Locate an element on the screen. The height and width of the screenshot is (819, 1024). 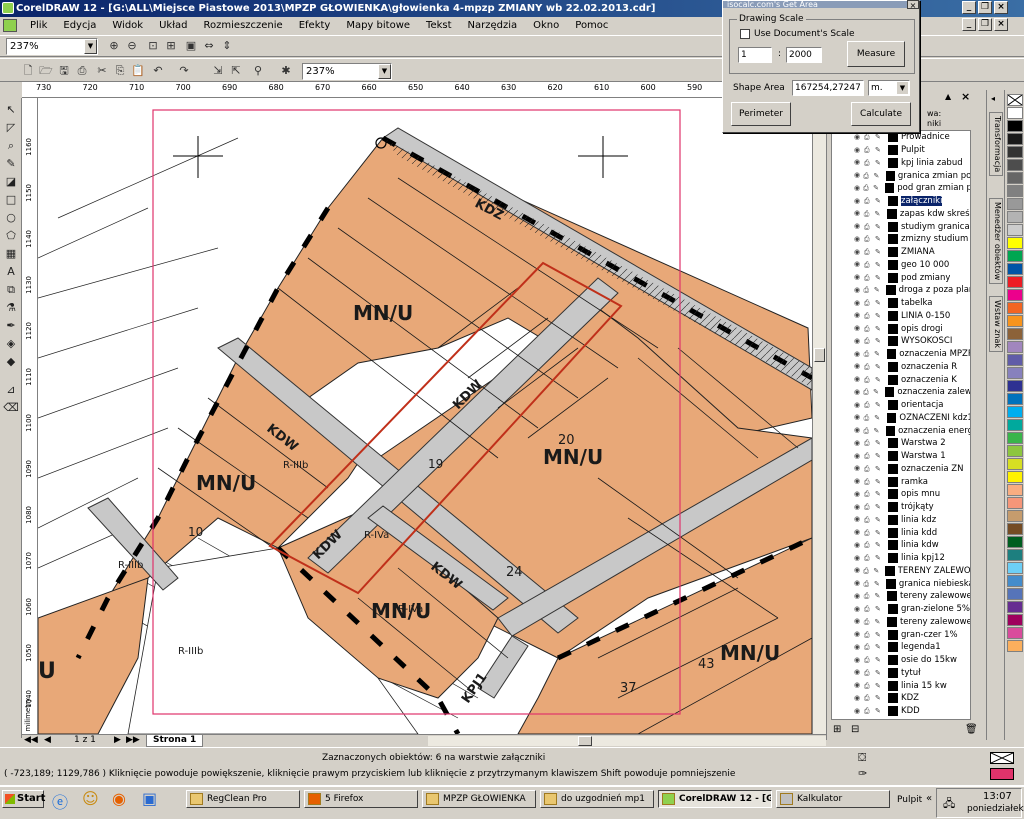
paste-icon: 📋 is located at coordinates (138, 71).